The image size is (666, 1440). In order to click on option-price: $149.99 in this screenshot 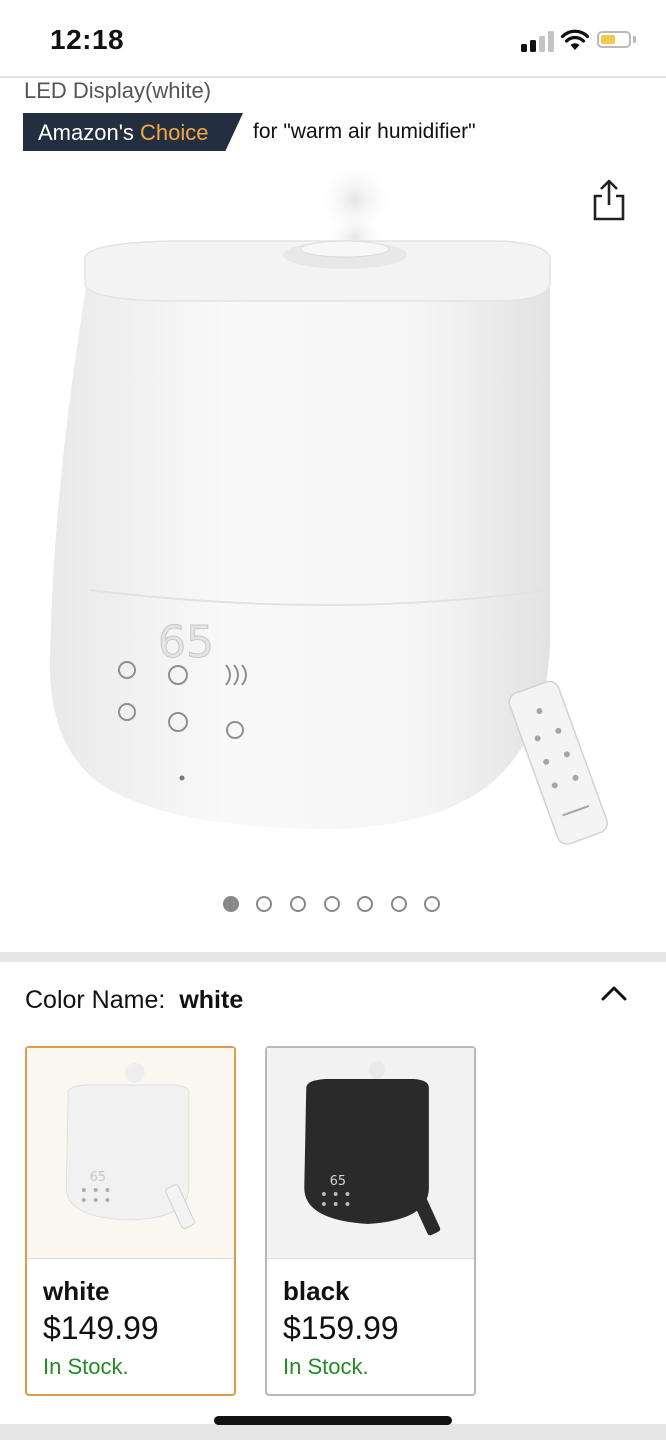, I will do `click(101, 1328)`.